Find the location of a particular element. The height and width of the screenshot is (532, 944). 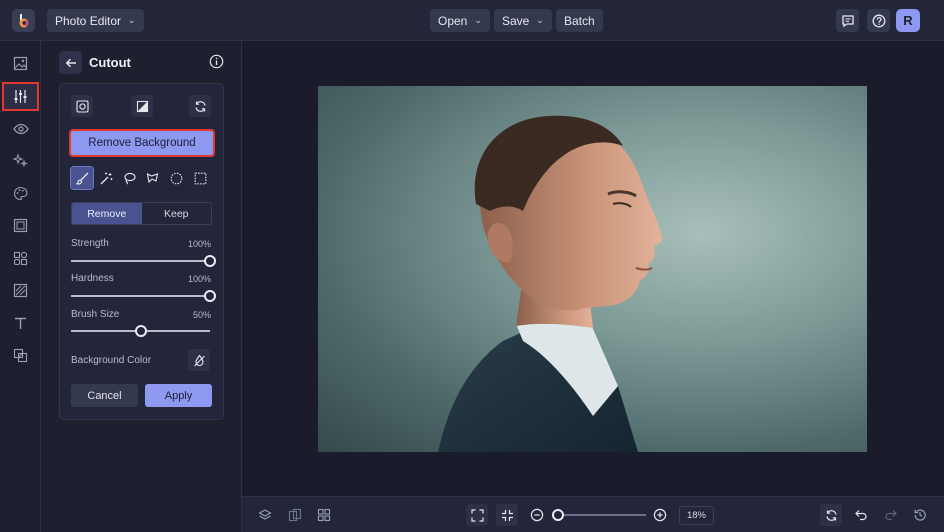

history-button is located at coordinates (920, 515).